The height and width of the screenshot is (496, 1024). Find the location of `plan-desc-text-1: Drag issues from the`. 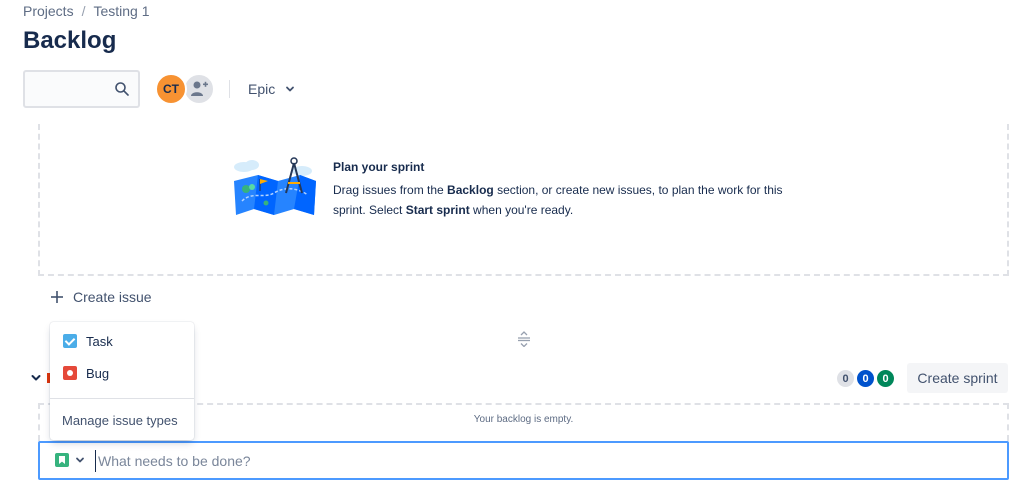

plan-desc-text-1: Drag issues from the is located at coordinates (390, 190).